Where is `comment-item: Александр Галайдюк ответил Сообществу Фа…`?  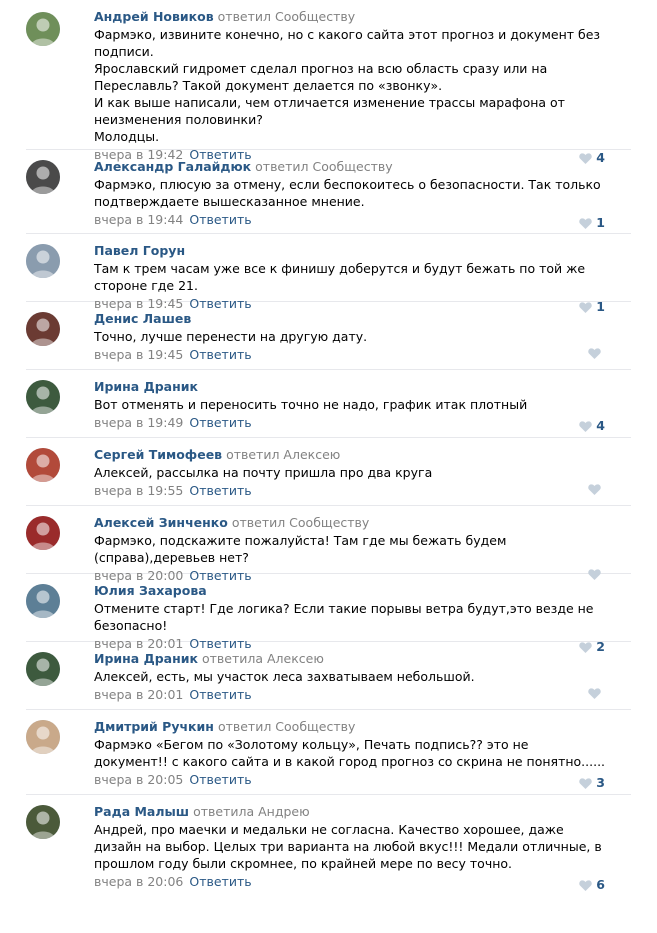
comment-item: Александр Галайдюк ответил Сообществу Фа… is located at coordinates (328, 192).